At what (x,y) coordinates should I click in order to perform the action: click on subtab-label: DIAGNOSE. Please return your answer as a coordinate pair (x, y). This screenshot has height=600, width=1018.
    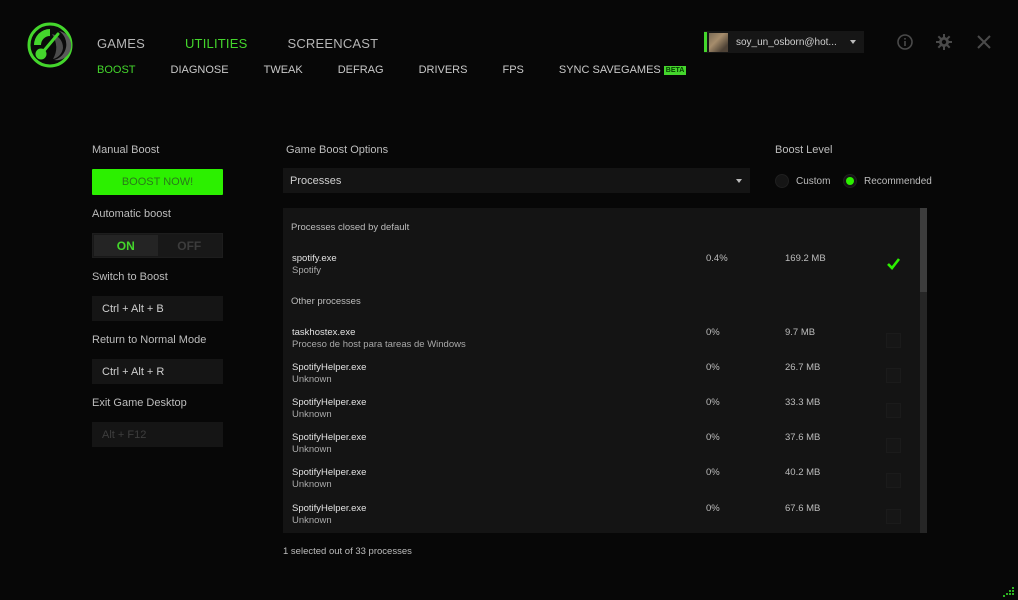
    Looking at the image, I should click on (199, 70).